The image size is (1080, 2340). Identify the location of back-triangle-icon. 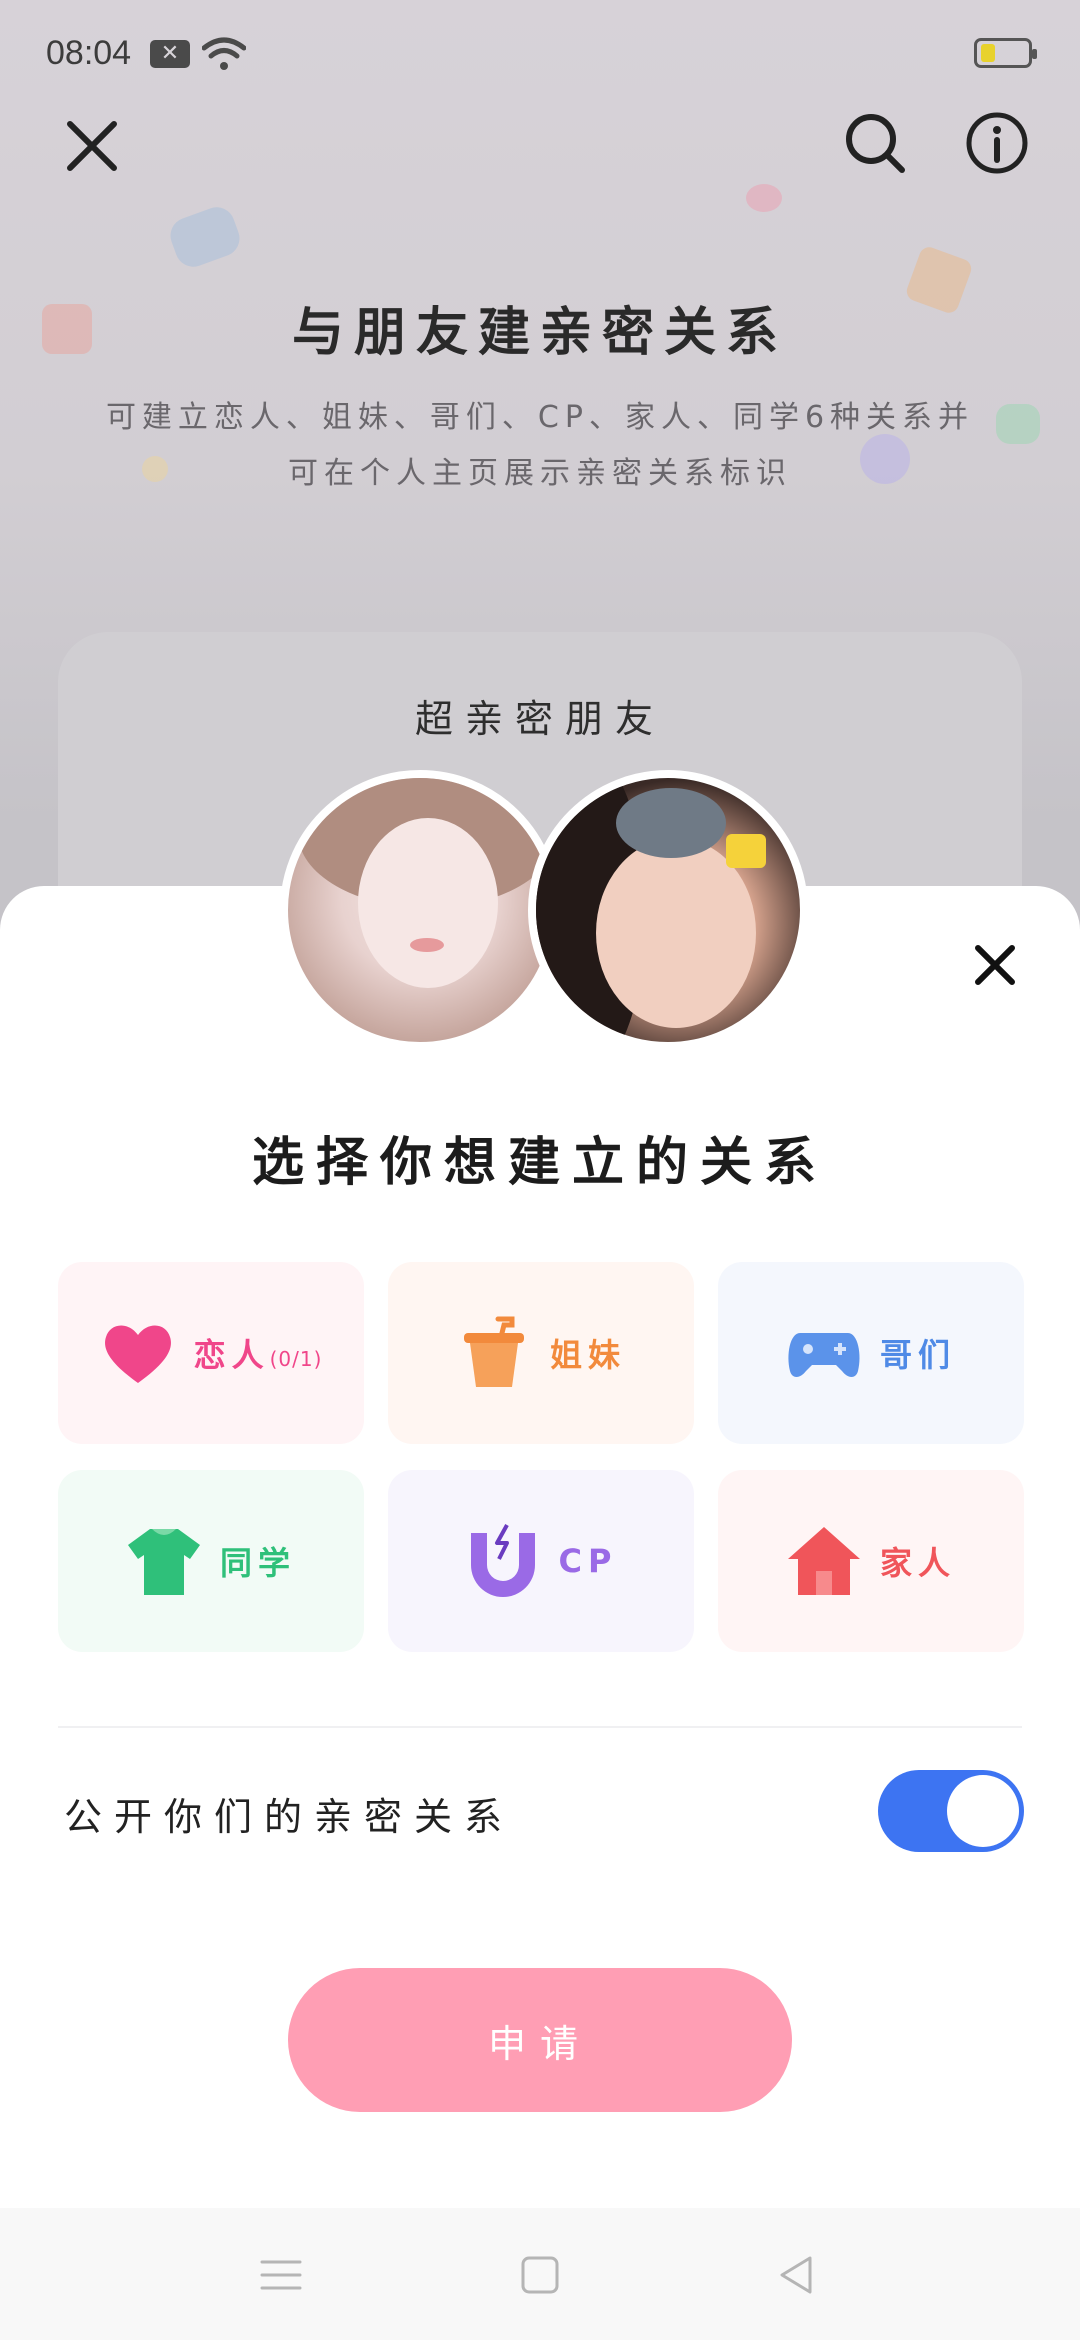
(797, 2275).